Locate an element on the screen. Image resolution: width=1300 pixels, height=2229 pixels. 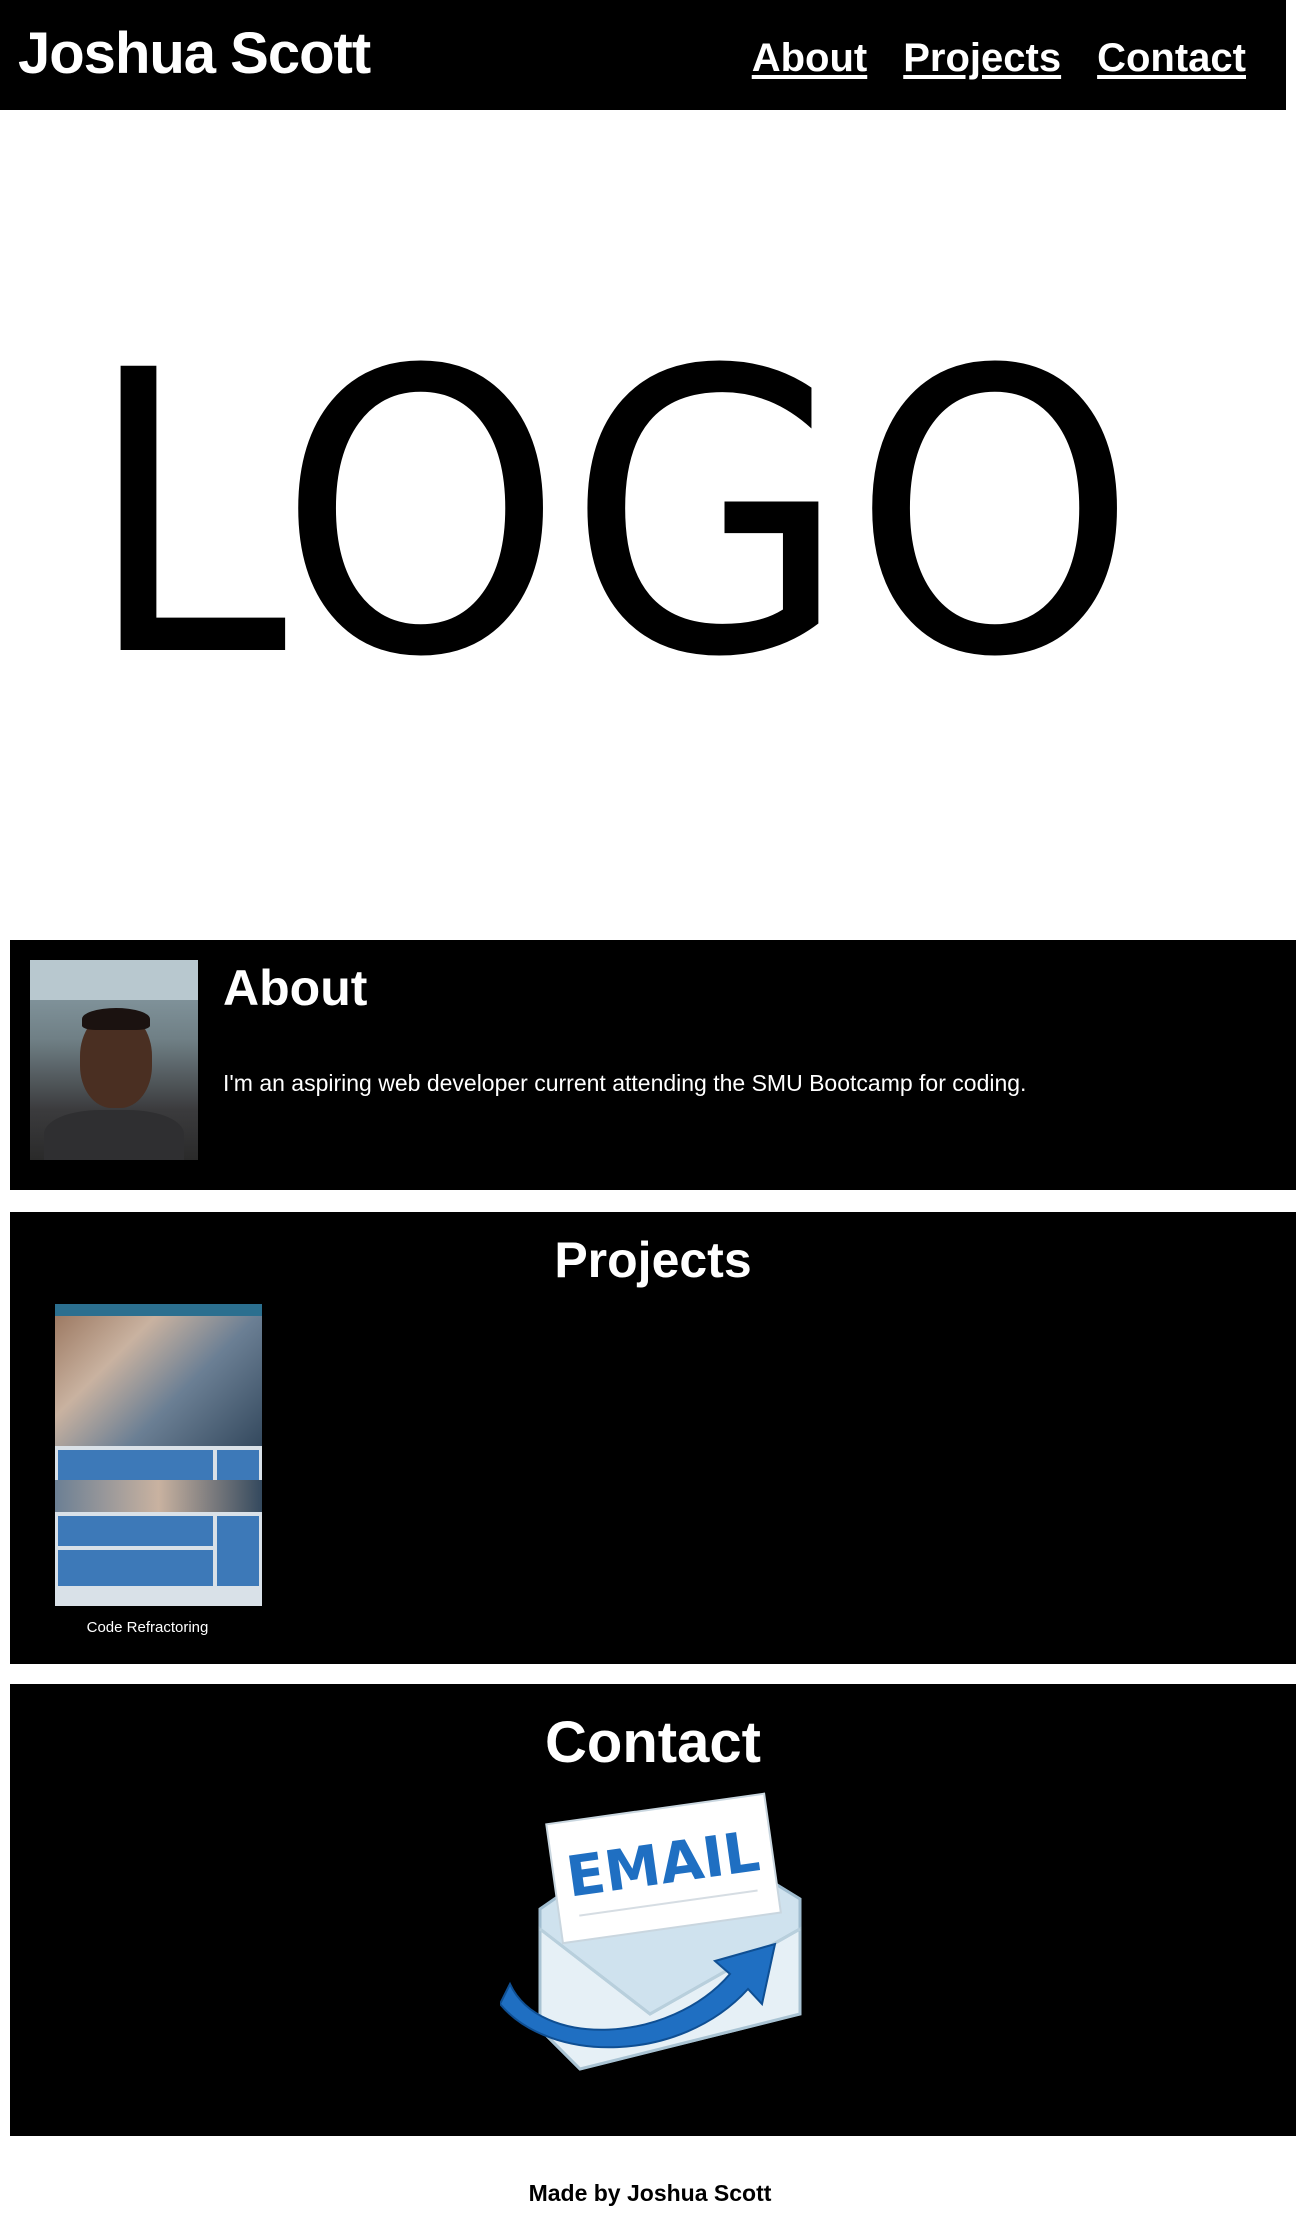
main-nav: About Projects Contact is located at coordinates (999, 58).